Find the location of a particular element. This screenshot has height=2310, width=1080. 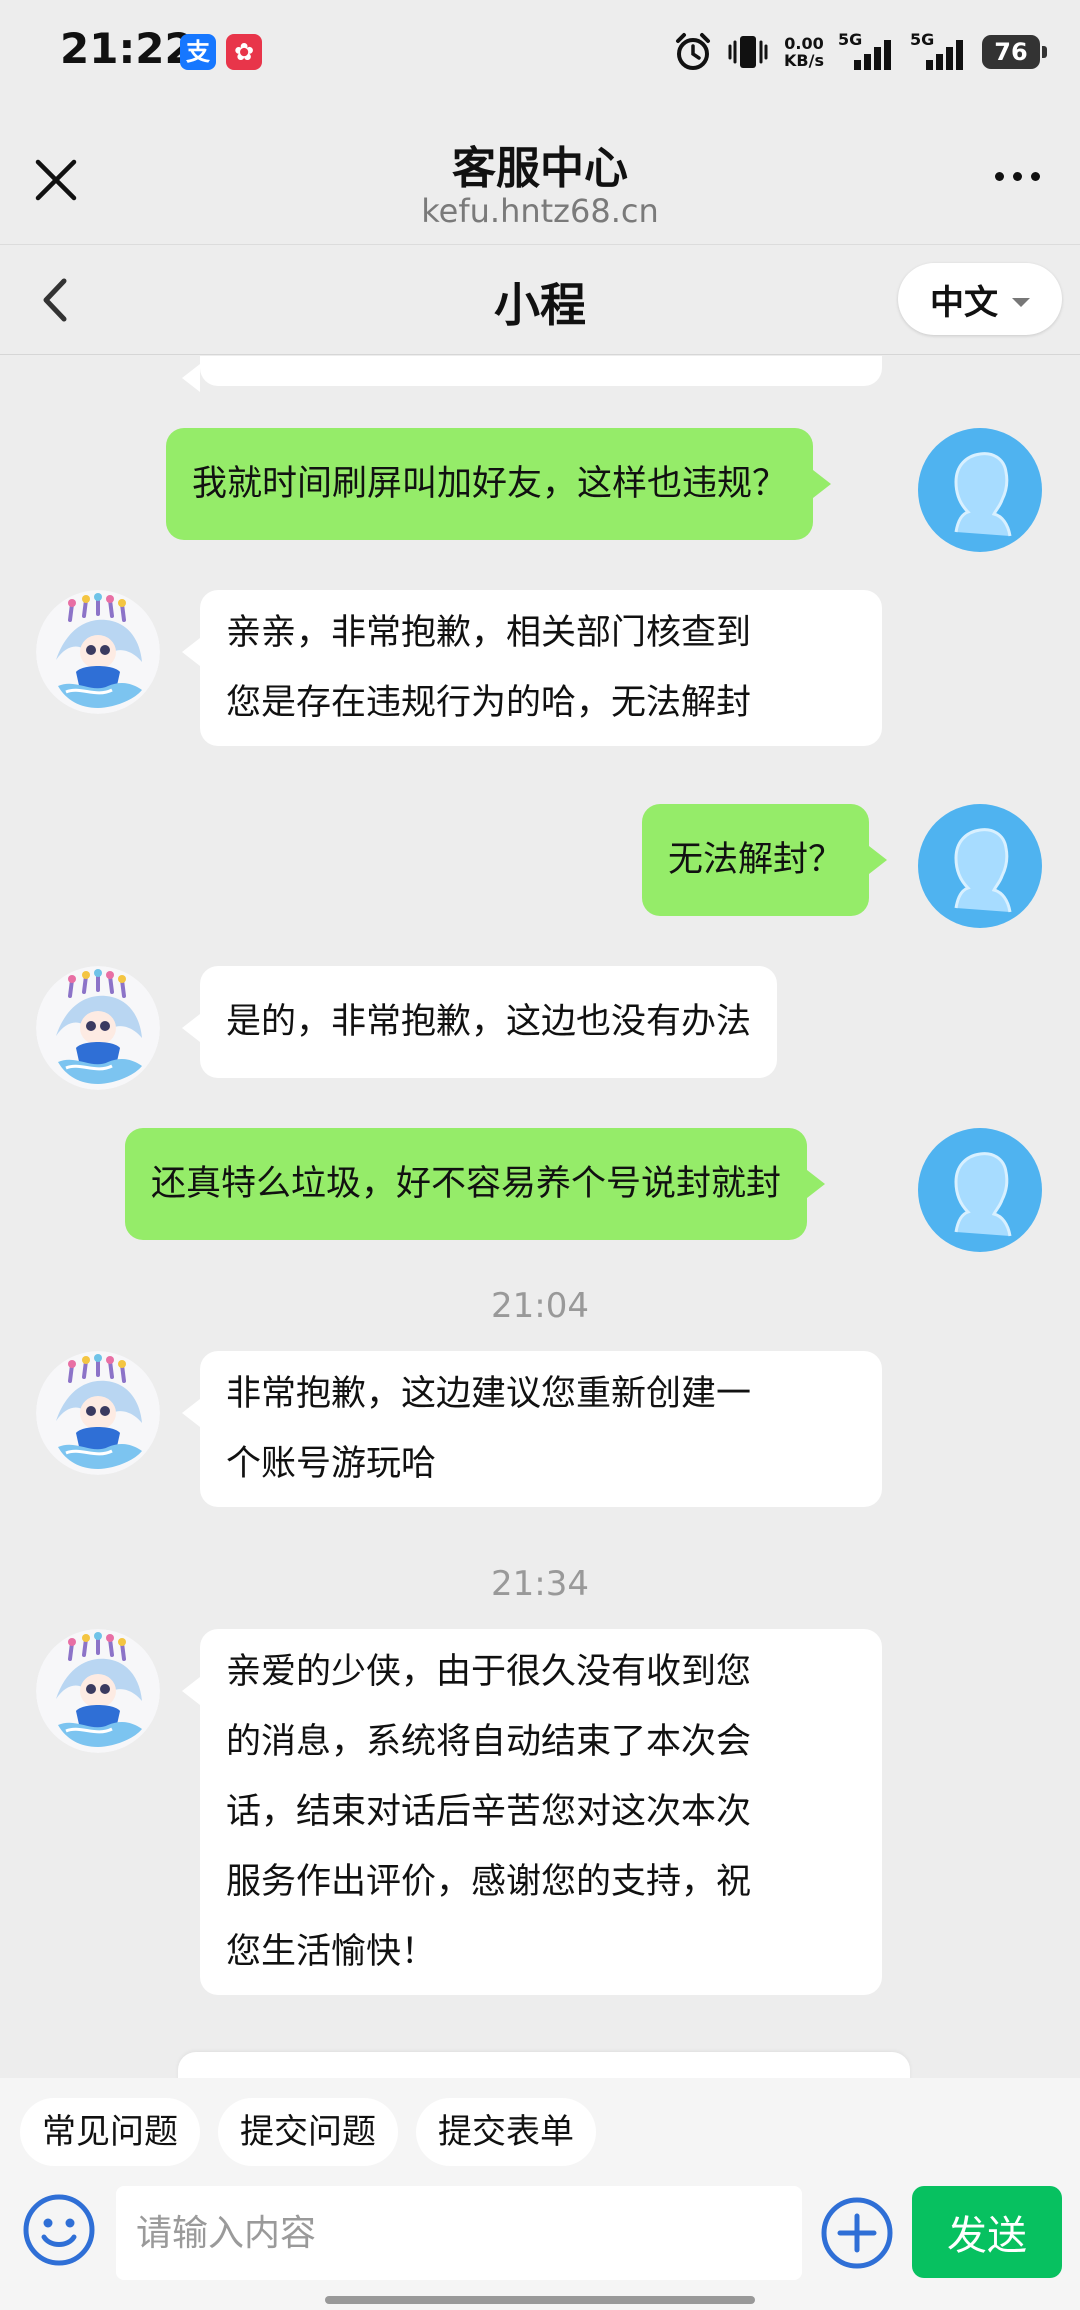

status-bar: 21:22 支 ✿ 0.00 KB/s 5G 5G 76 is located at coordinates (540, 50).